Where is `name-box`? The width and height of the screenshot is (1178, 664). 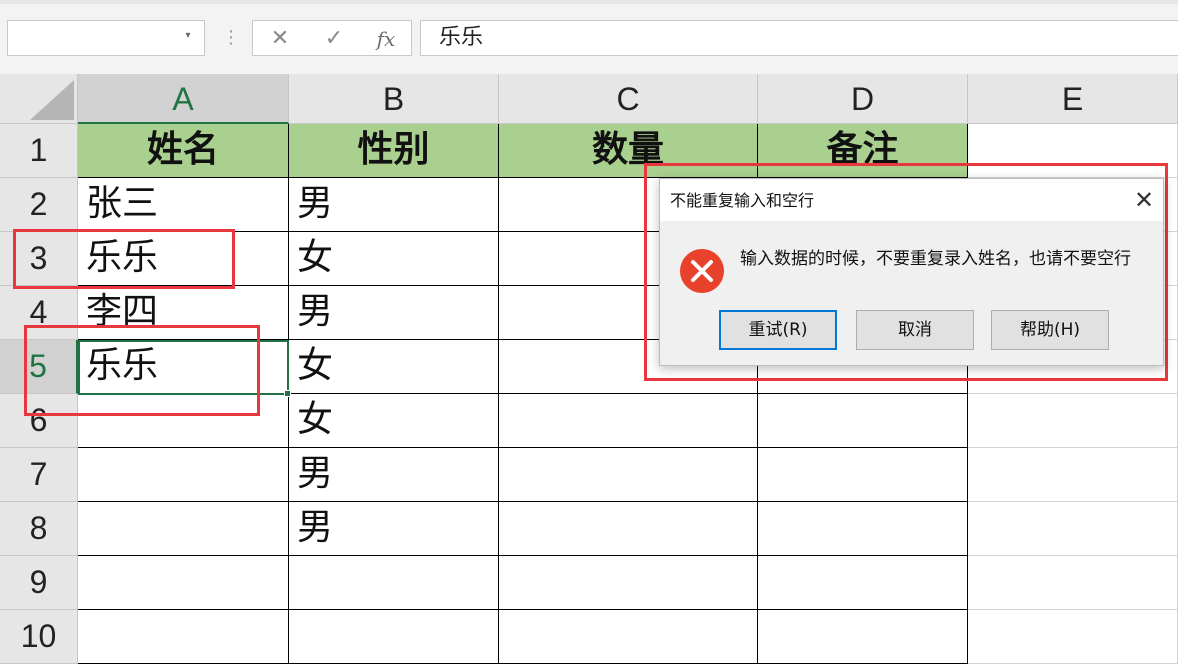
name-box is located at coordinates (106, 38).